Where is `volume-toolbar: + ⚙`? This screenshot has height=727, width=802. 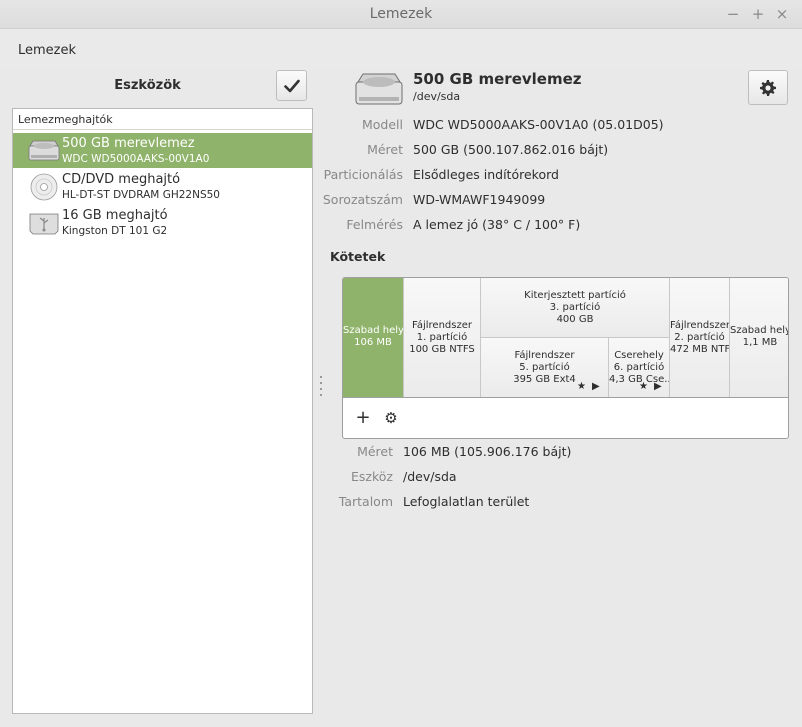
volume-toolbar: + ⚙ is located at coordinates (565, 418).